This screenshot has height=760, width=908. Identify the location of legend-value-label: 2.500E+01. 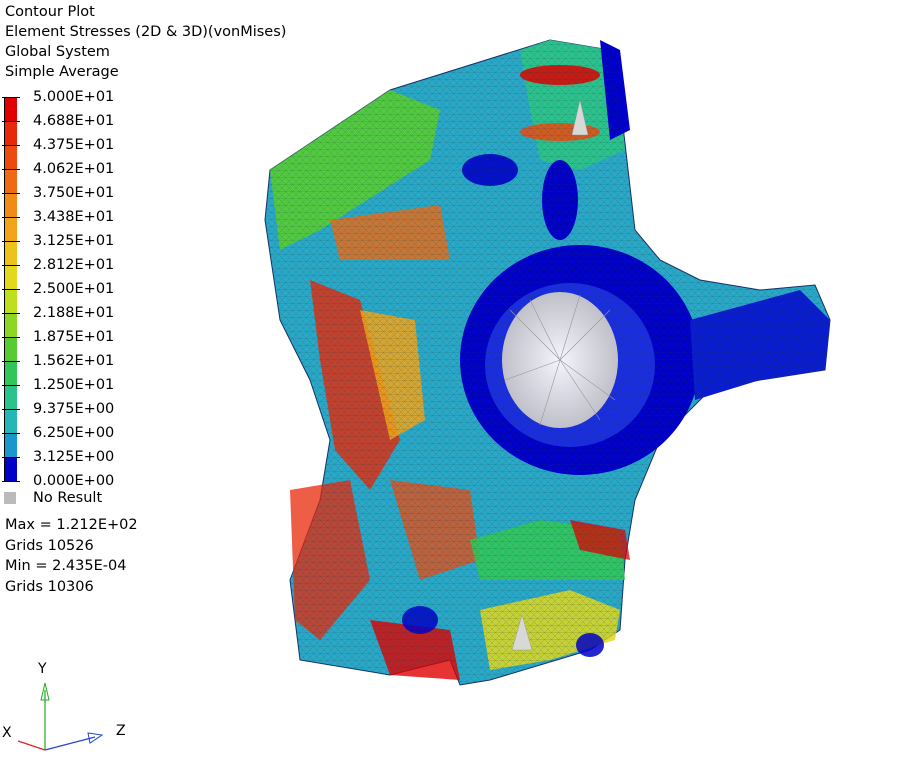
(74, 289).